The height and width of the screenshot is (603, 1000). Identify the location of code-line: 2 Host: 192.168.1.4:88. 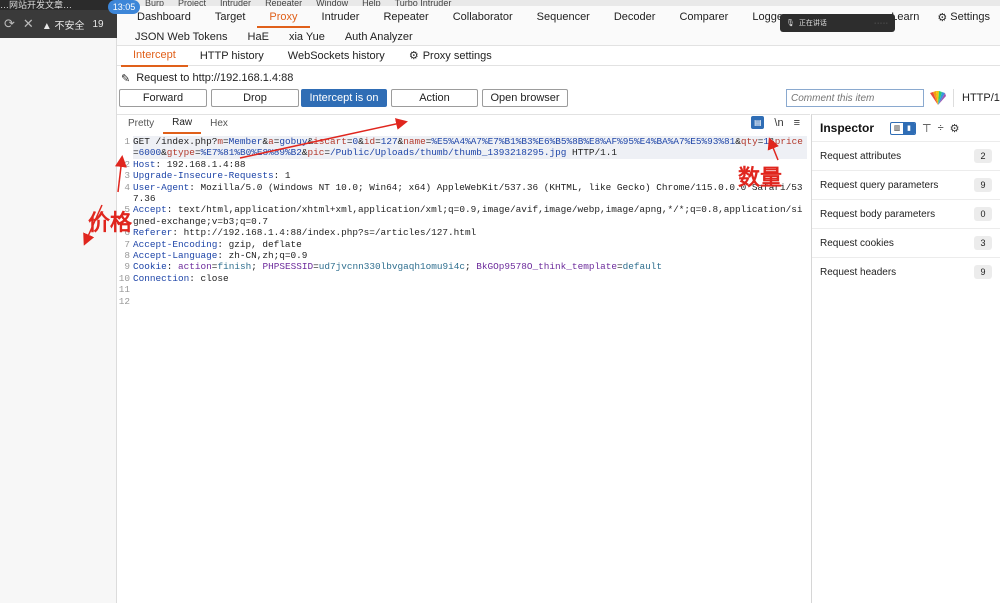
(462, 164).